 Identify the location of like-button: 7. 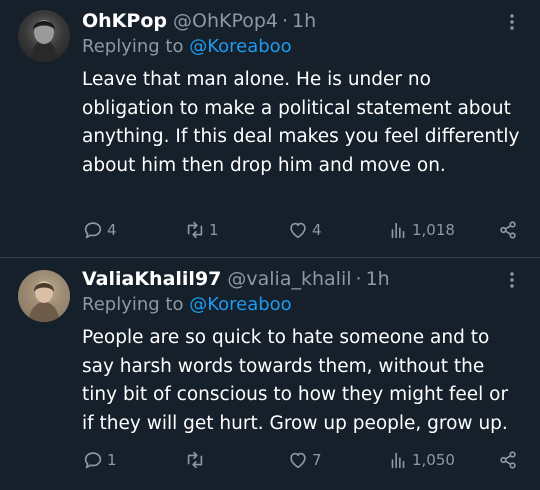
(304, 460).